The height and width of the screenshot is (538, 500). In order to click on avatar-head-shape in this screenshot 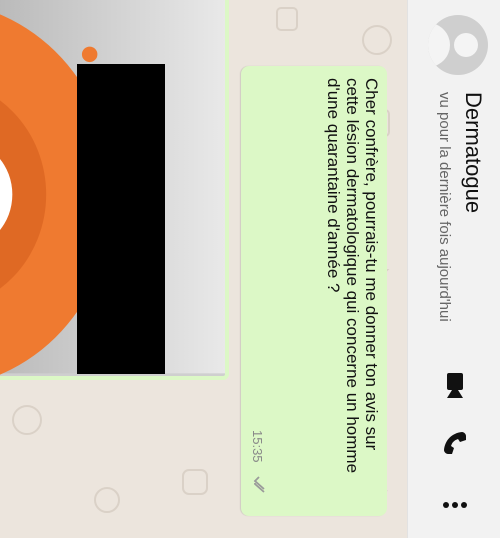, I will do `click(466, 45)`.